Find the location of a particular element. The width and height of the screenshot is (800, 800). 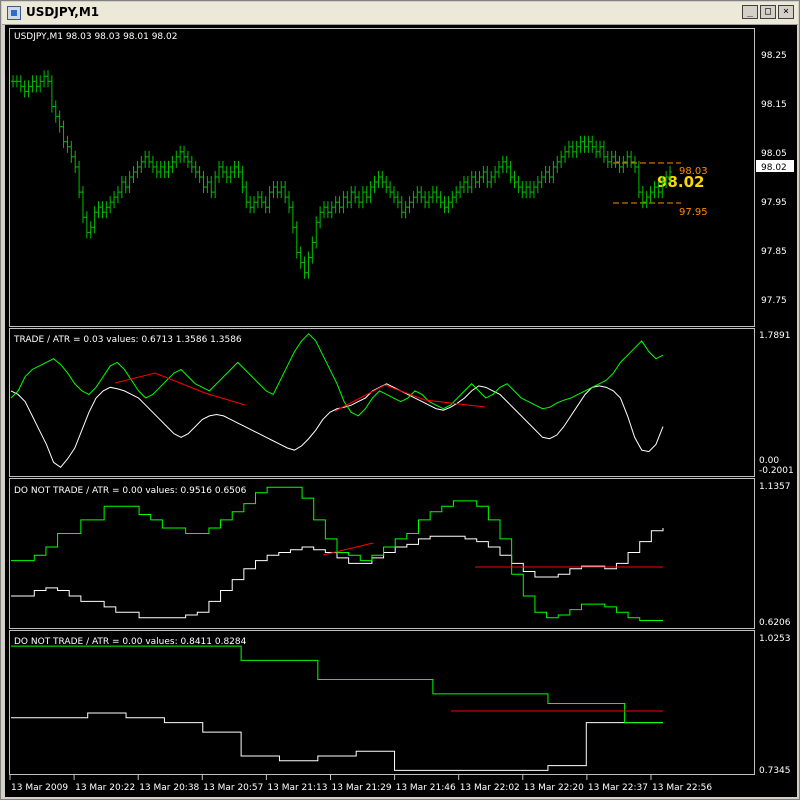

minimize-button: _ is located at coordinates (750, 12).